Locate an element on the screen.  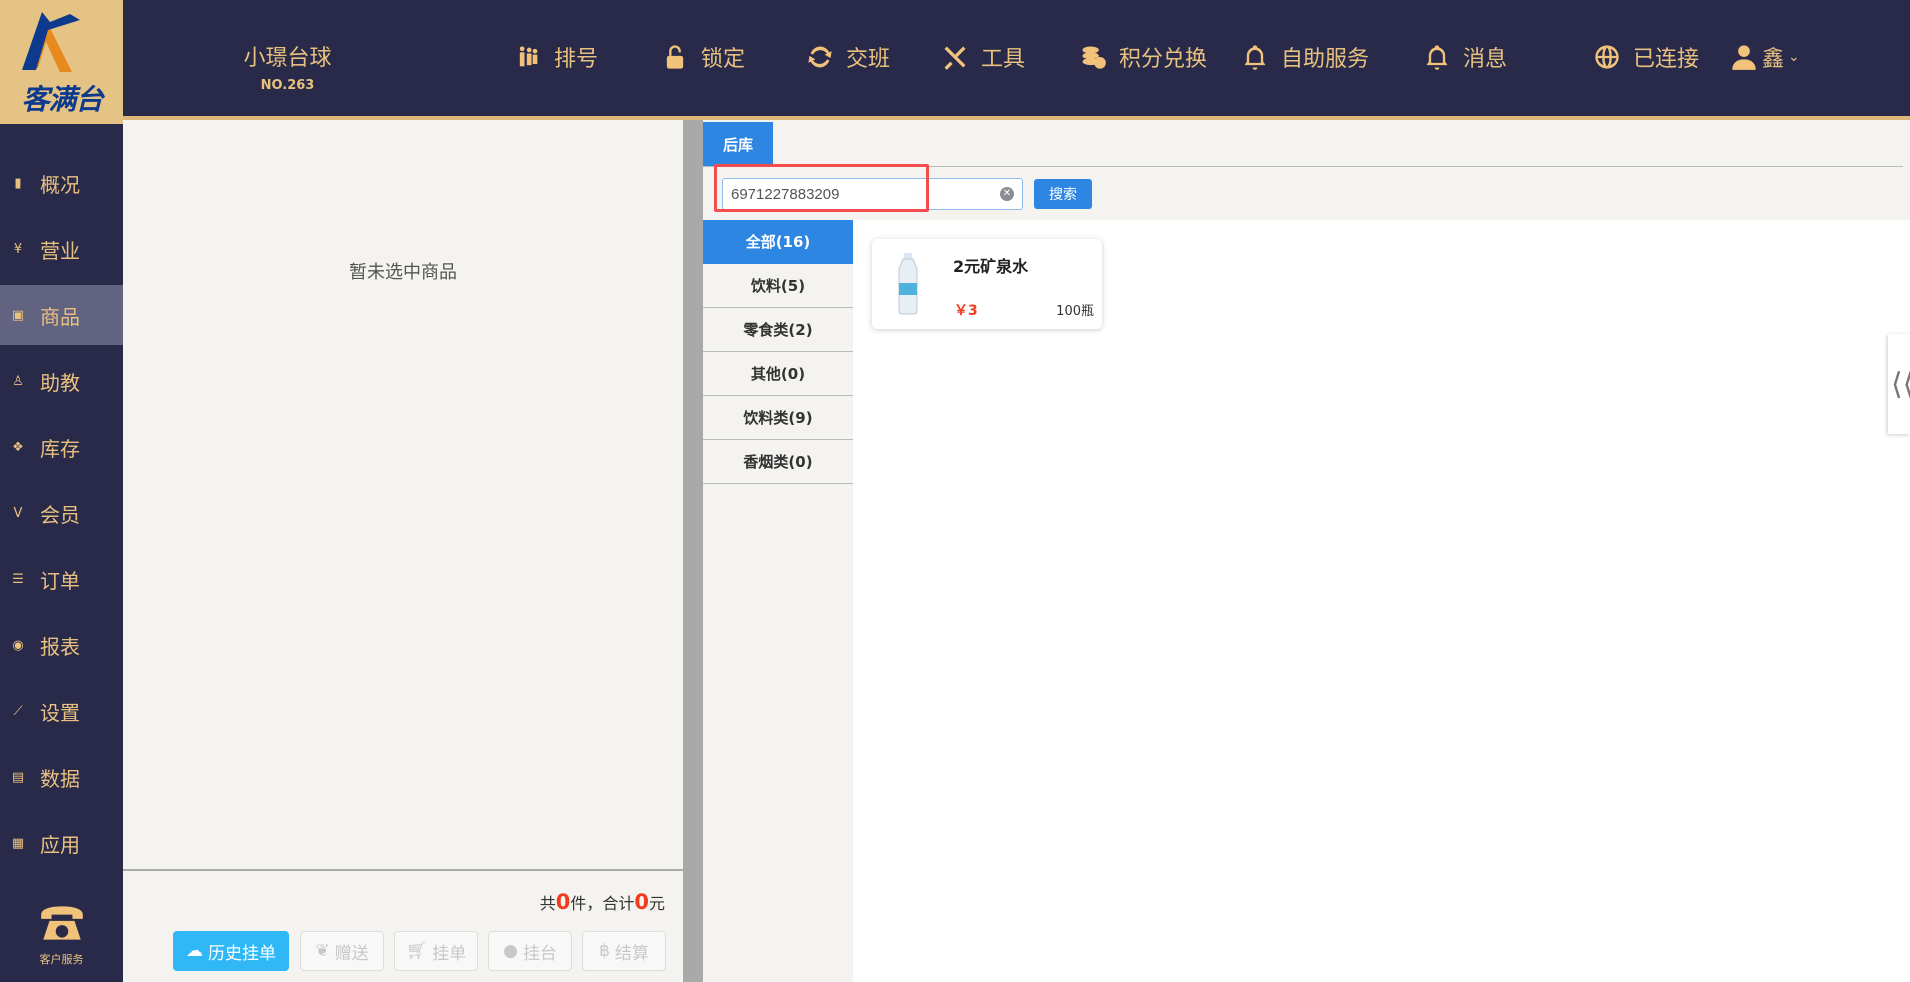
product-stock: 100瓶 is located at coordinates (1075, 311).